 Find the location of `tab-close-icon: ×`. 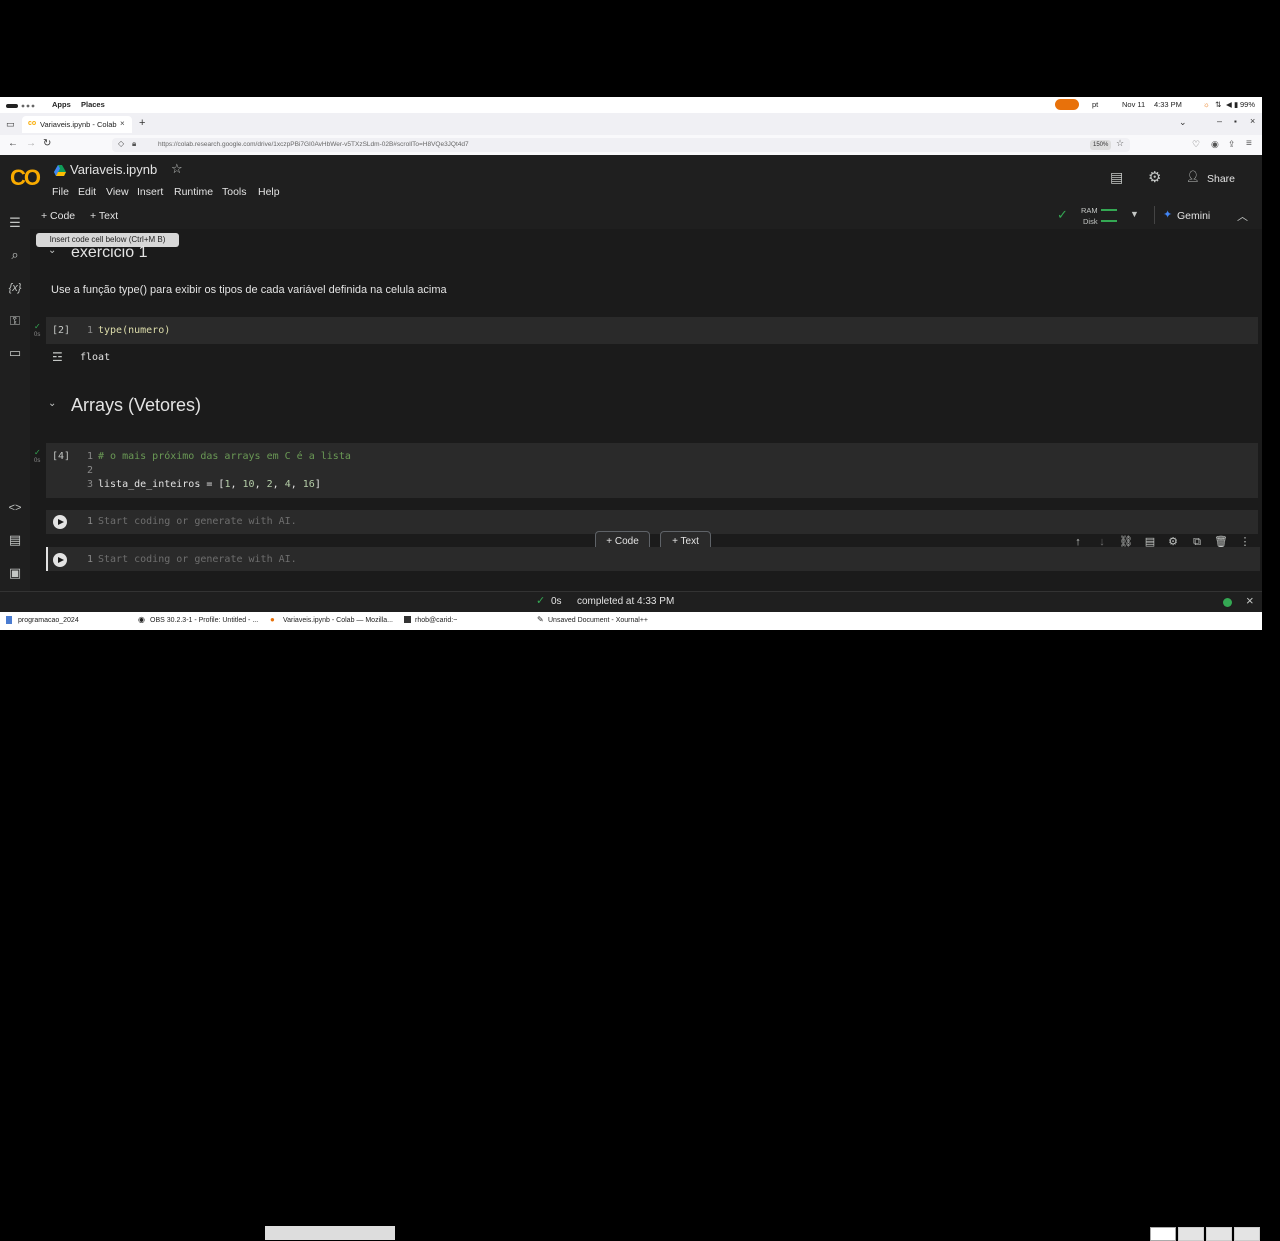

tab-close-icon: × is located at coordinates (122, 123).